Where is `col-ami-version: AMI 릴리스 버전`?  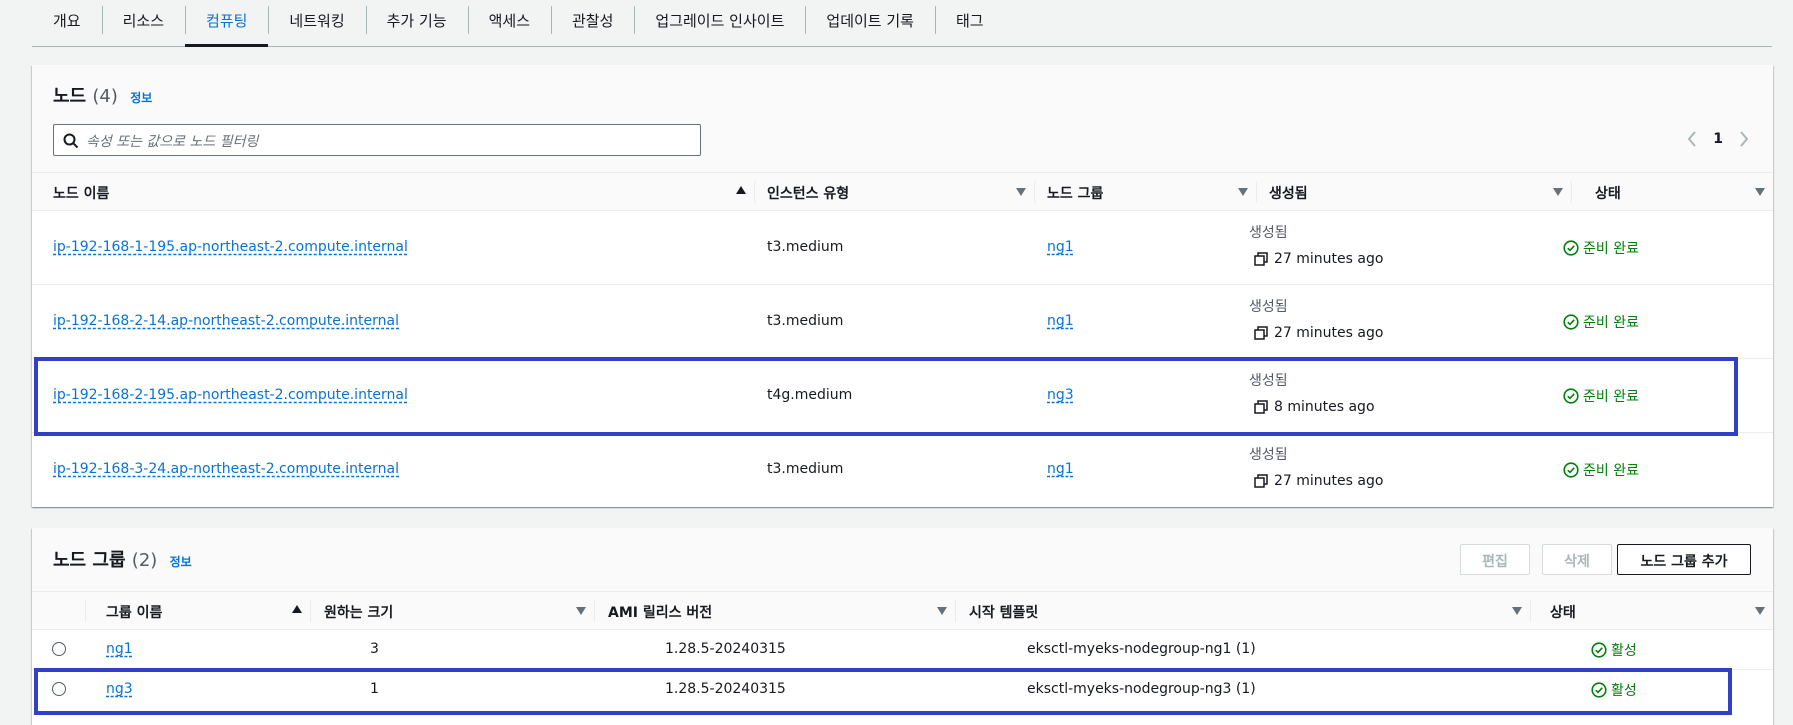 col-ami-version: AMI 릴리스 버전 is located at coordinates (774, 610).